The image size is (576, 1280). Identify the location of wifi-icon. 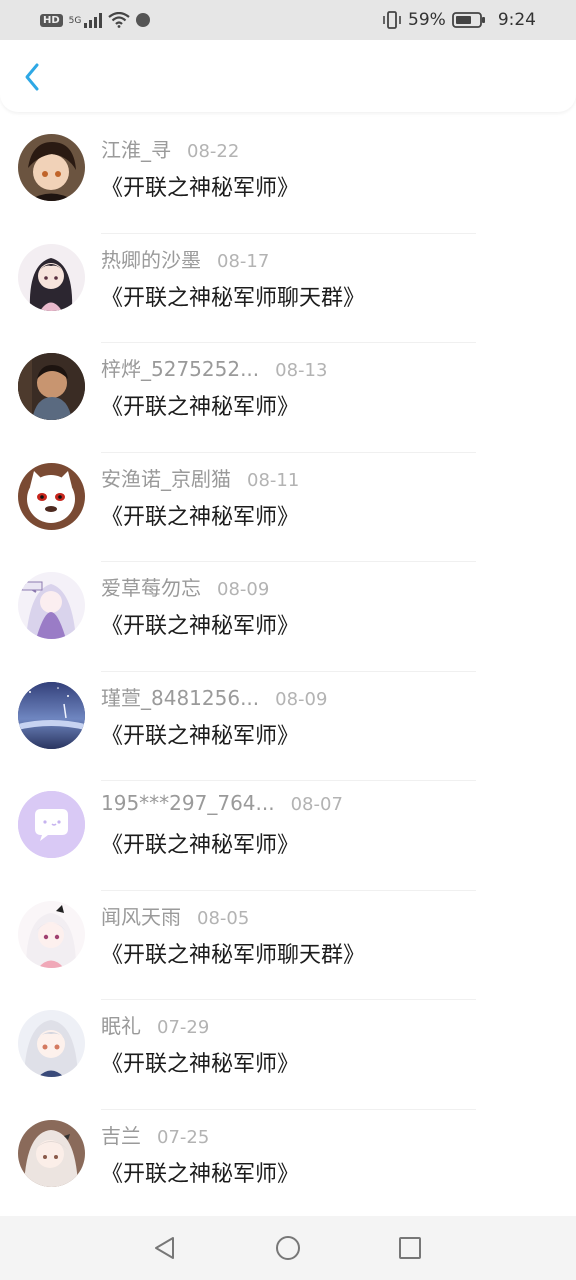
(119, 20).